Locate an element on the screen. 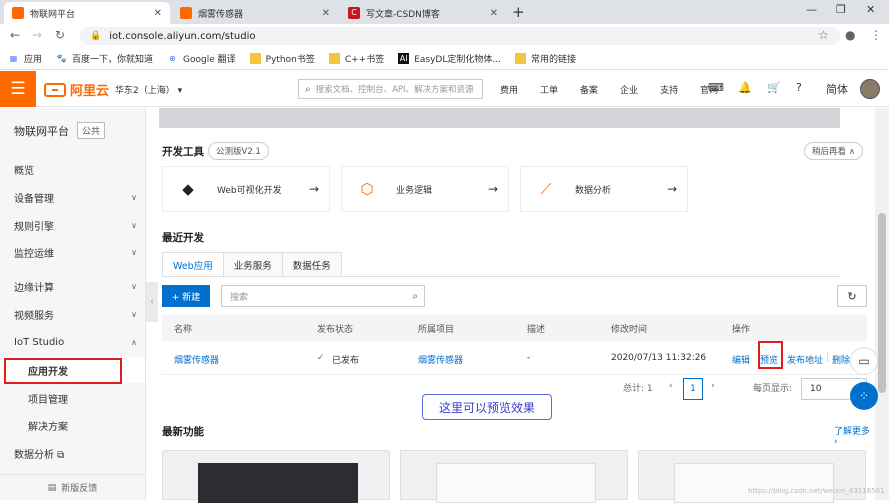  sidebar-item-label: 设备管理 is located at coordinates (34, 199).